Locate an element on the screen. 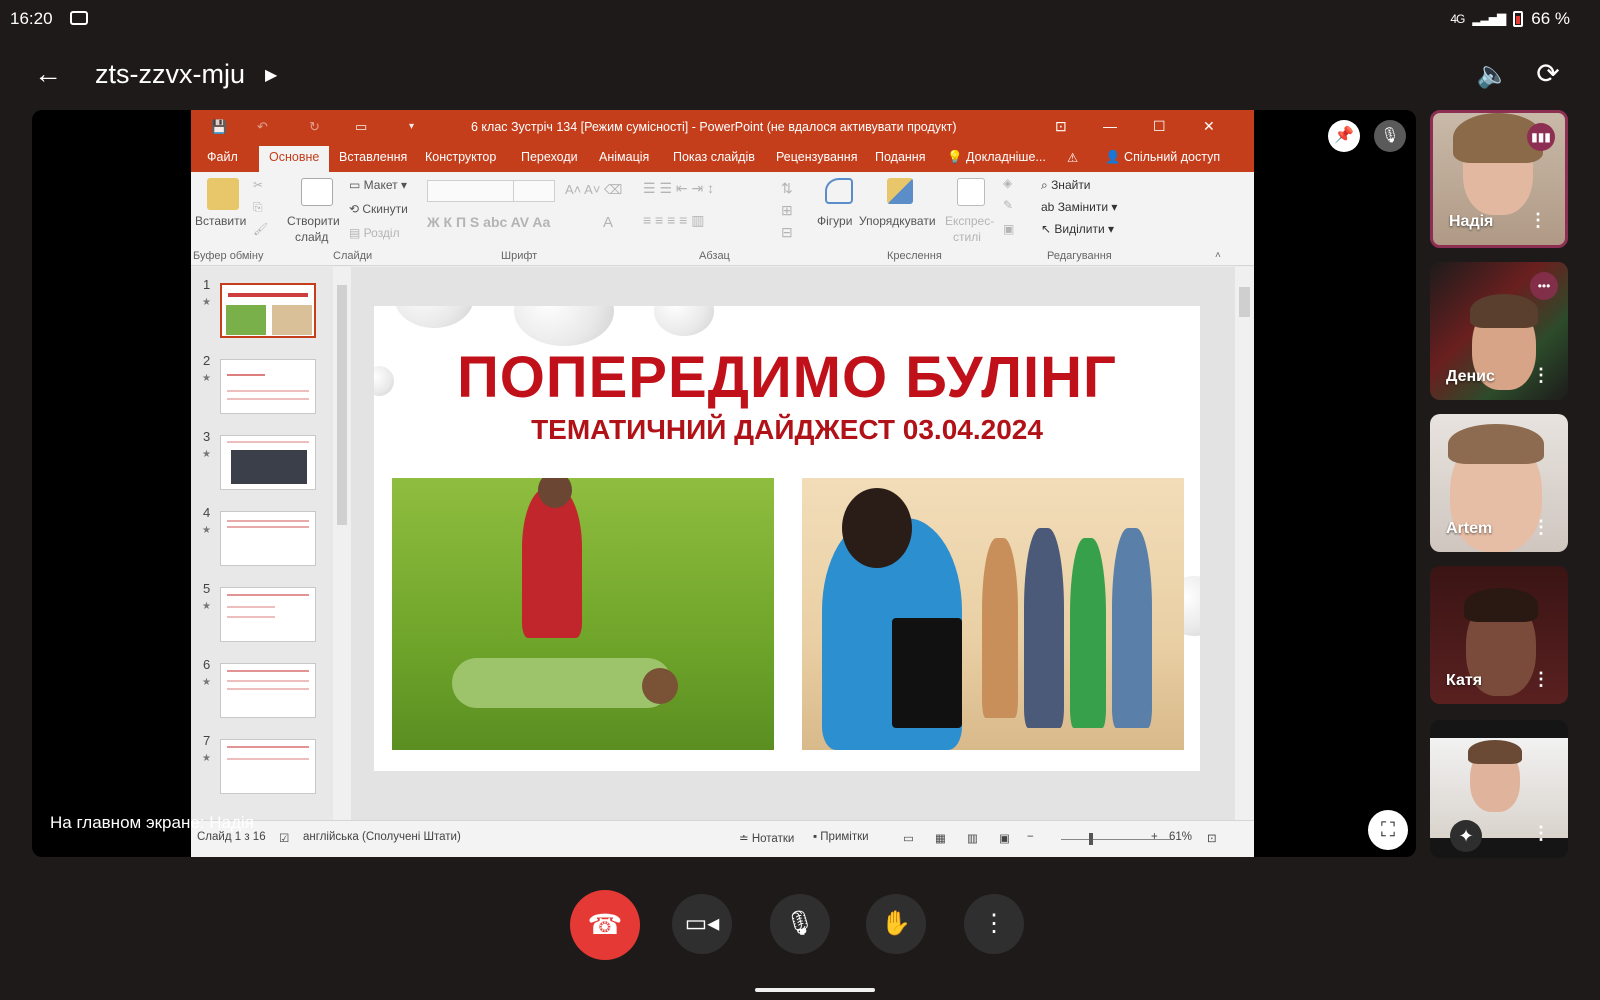 This screenshot has height=1000, width=1600. tab-transitions: Переходи is located at coordinates (549, 157).